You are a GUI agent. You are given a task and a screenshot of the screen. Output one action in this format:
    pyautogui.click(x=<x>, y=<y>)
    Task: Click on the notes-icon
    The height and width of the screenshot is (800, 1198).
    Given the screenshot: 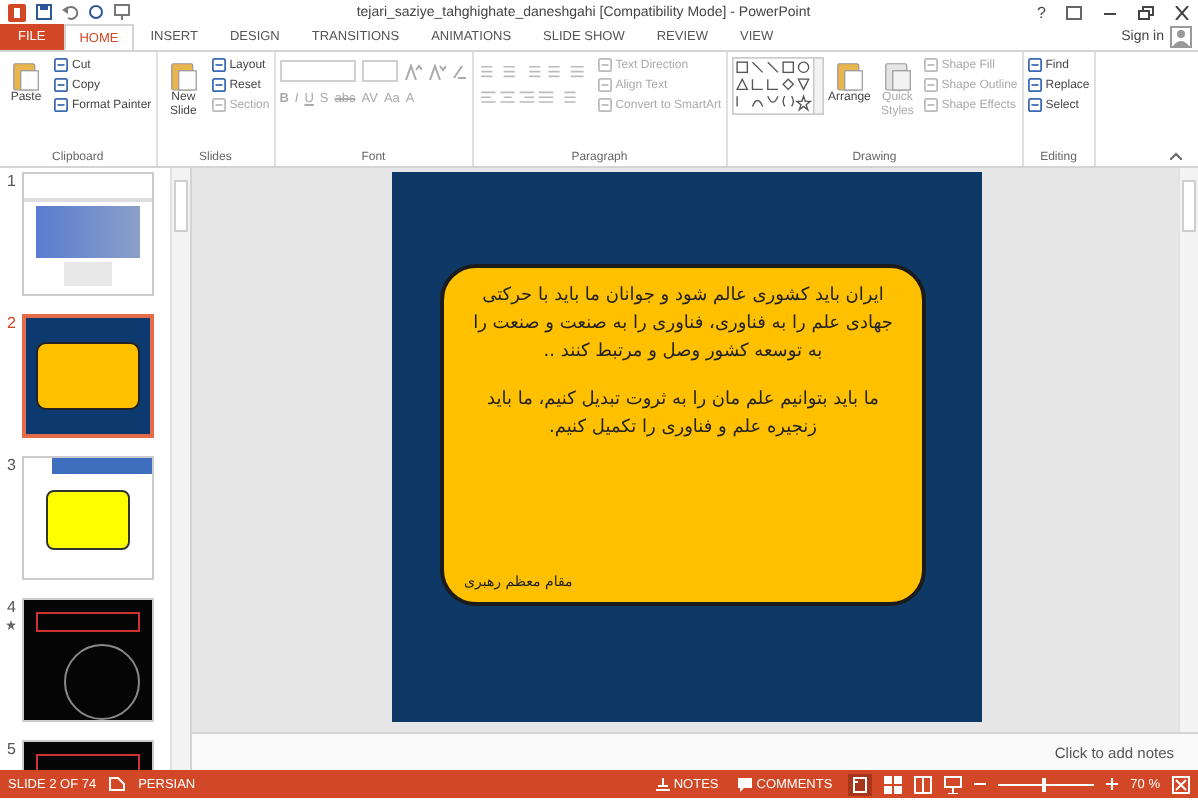 What is the action you would take?
    pyautogui.click(x=662, y=784)
    